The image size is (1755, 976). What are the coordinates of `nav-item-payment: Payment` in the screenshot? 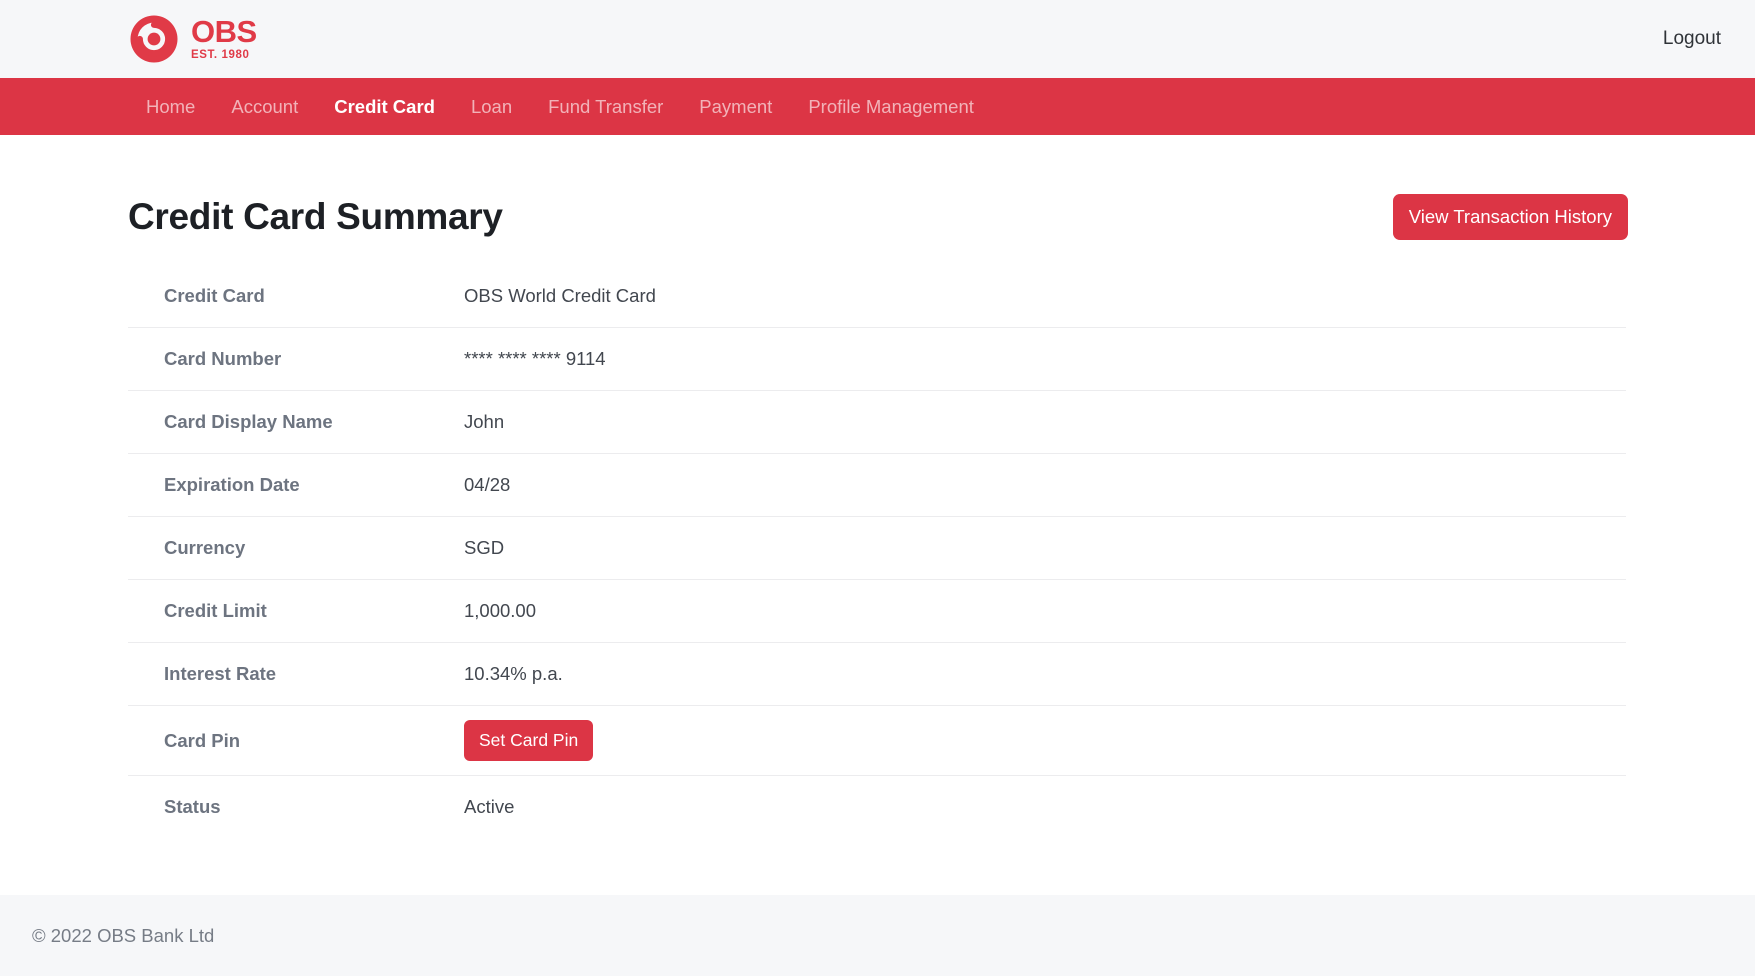 It's located at (735, 106).